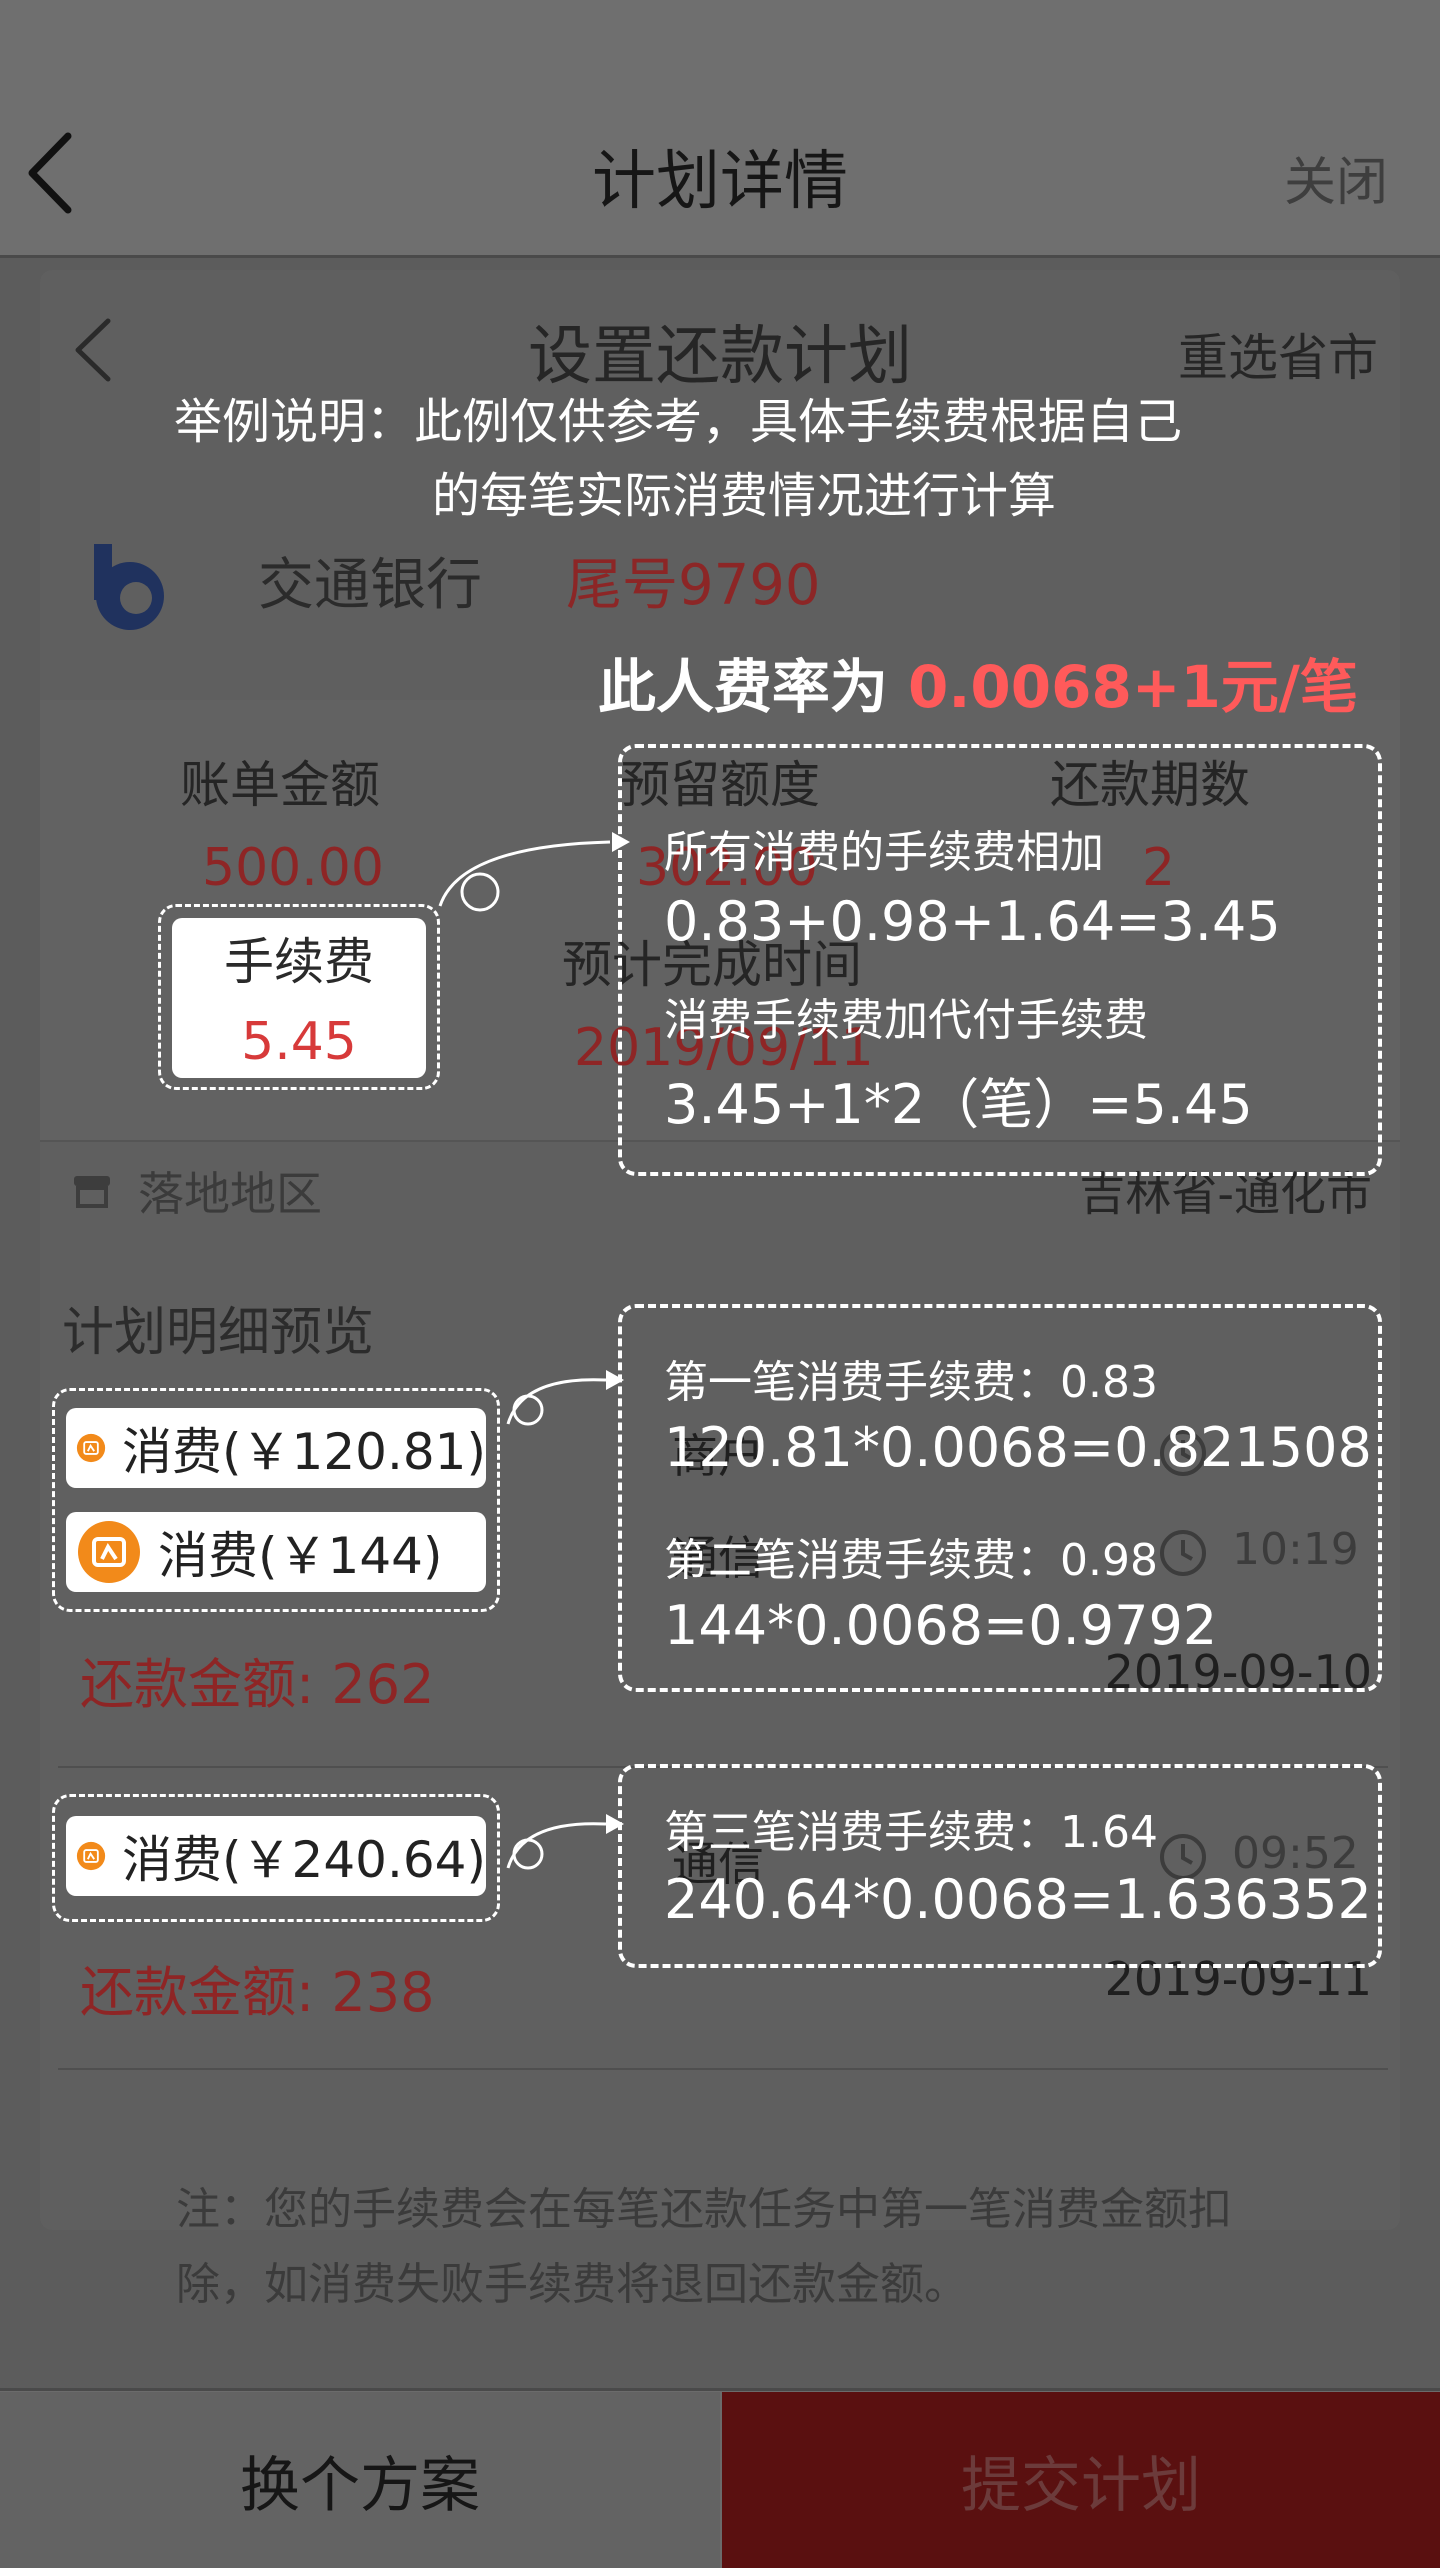 This screenshot has width=1440, height=2568. Describe the element at coordinates (370, 585) in the screenshot. I see `bank-name: 交通银行` at that location.